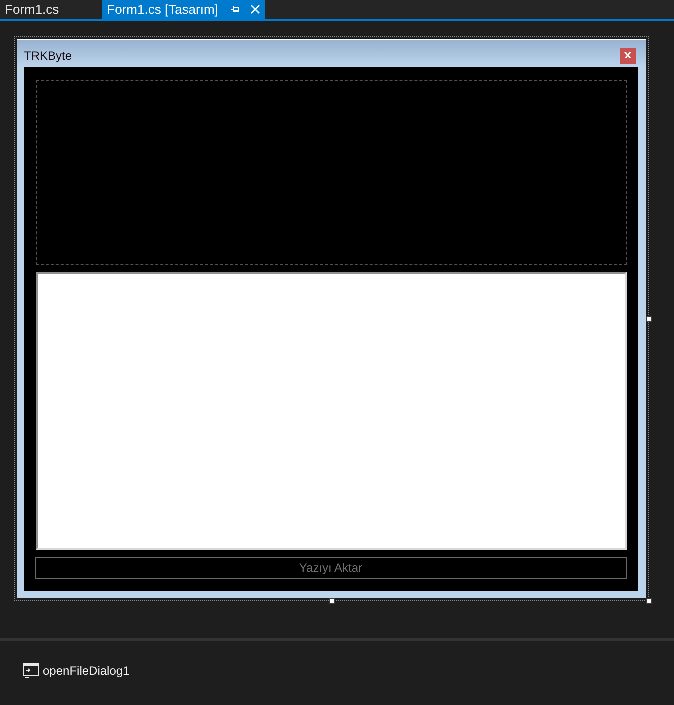 The height and width of the screenshot is (705, 674). I want to click on dialog-icon, so click(31, 670).